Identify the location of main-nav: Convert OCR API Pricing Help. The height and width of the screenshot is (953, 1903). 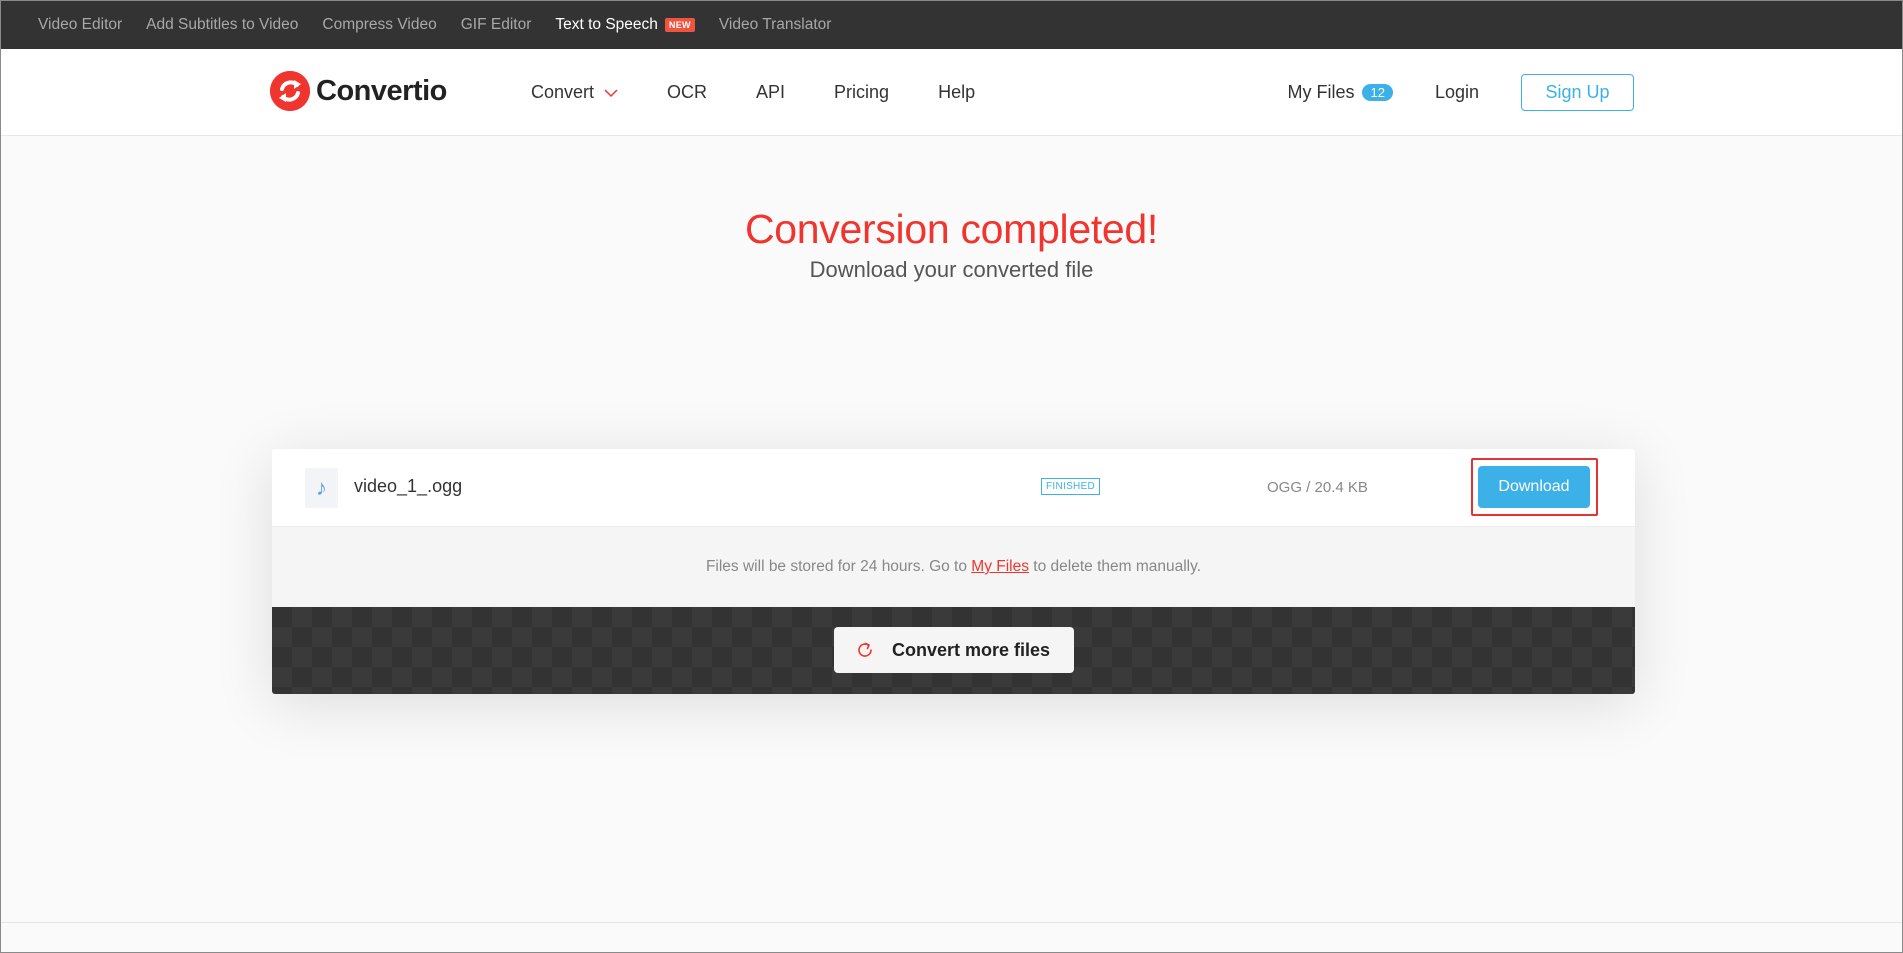
(777, 92).